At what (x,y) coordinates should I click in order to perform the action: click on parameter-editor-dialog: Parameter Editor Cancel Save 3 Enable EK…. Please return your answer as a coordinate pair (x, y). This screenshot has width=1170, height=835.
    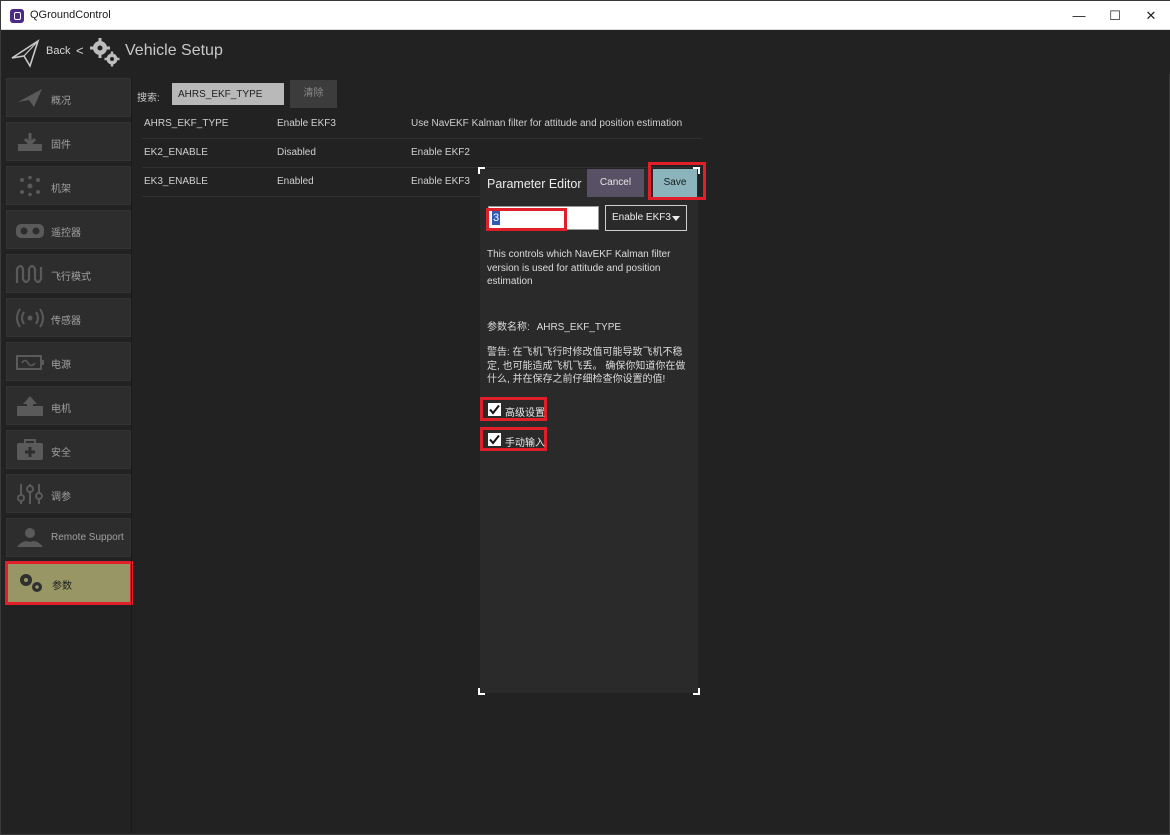
    Looking at the image, I should click on (592, 428).